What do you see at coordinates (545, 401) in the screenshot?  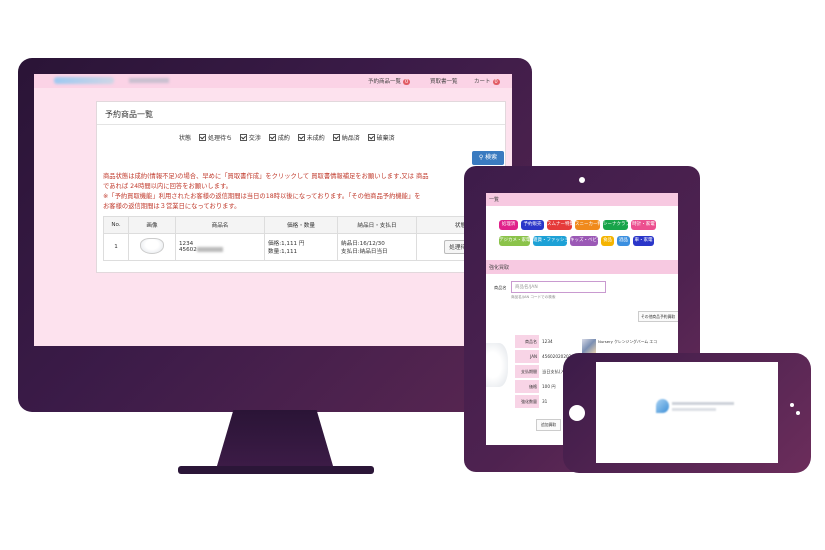 I see `detail-value: 31` at bounding box center [545, 401].